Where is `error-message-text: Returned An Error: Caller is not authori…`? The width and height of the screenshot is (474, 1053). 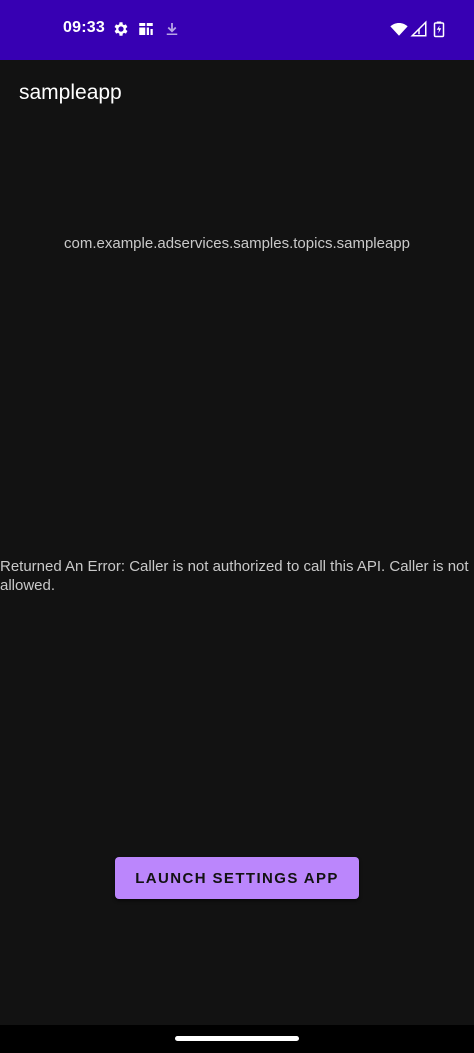
error-message-text: Returned An Error: Caller is not authori… is located at coordinates (234, 576).